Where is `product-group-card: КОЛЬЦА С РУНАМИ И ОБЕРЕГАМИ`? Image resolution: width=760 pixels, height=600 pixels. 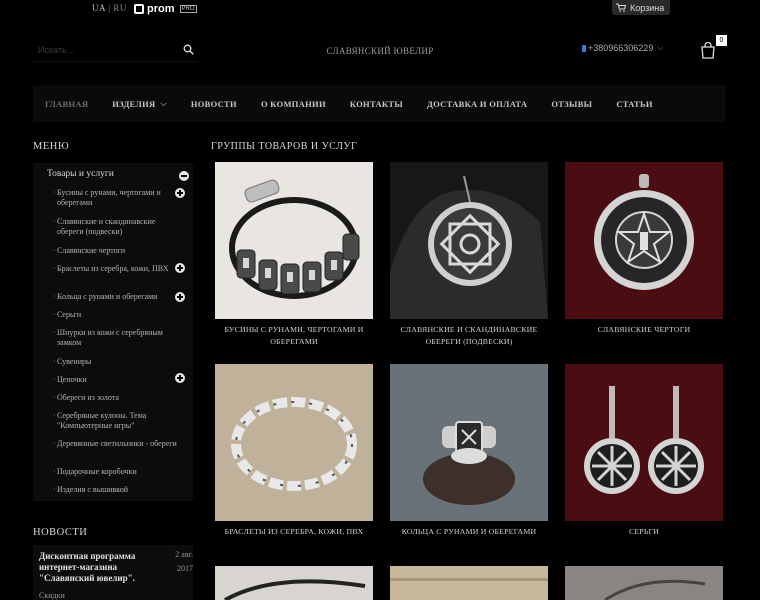
product-group-card: КОЛЬЦА С РУНАМИ И ОБЕРЕГАМИ is located at coordinates (469, 450).